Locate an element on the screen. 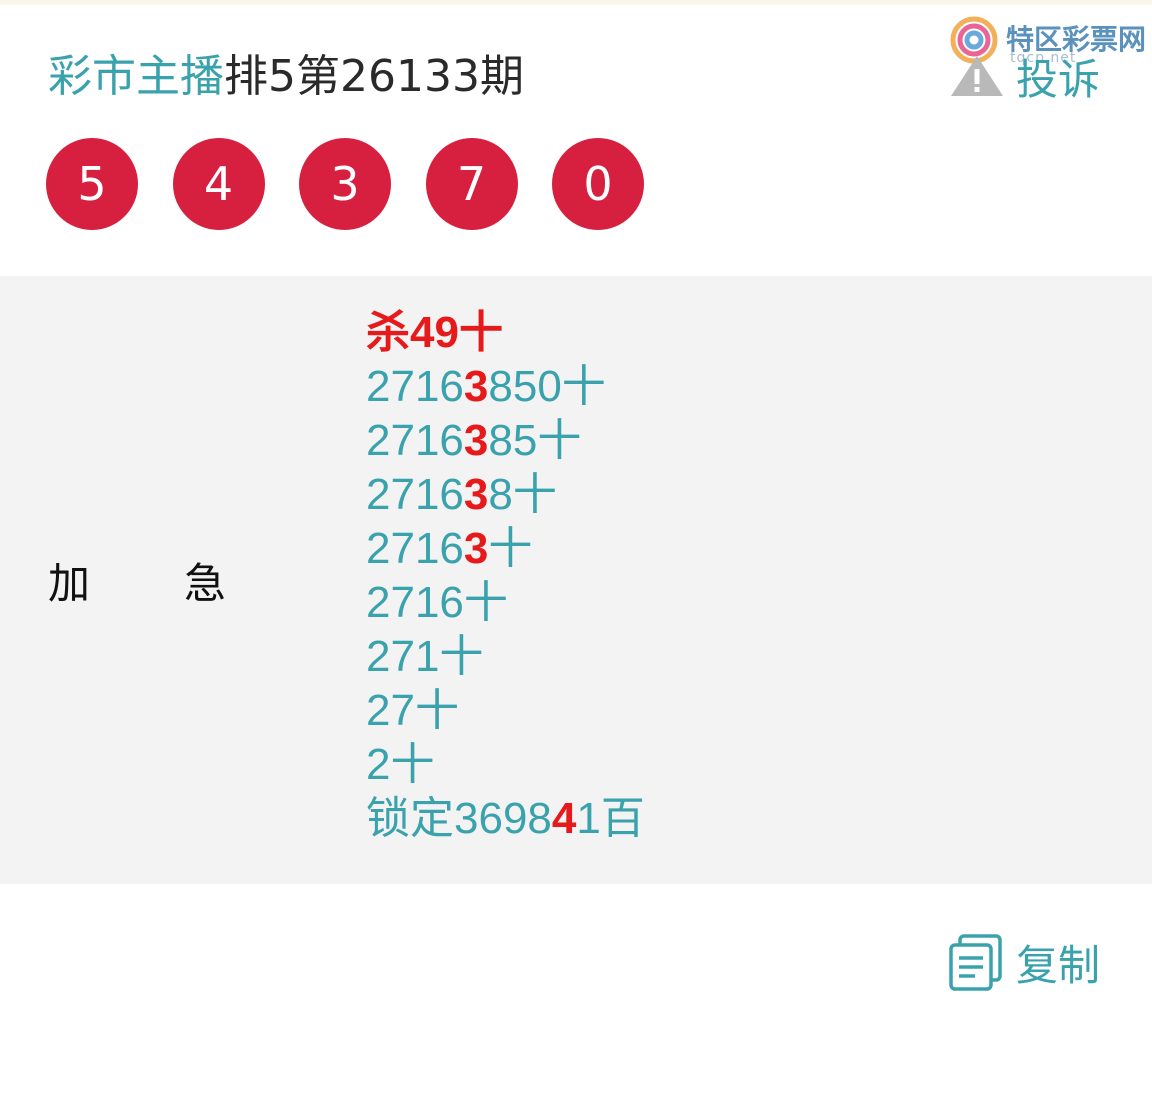 The height and width of the screenshot is (1114, 1152). report-button: 投诉 is located at coordinates (1024, 78).